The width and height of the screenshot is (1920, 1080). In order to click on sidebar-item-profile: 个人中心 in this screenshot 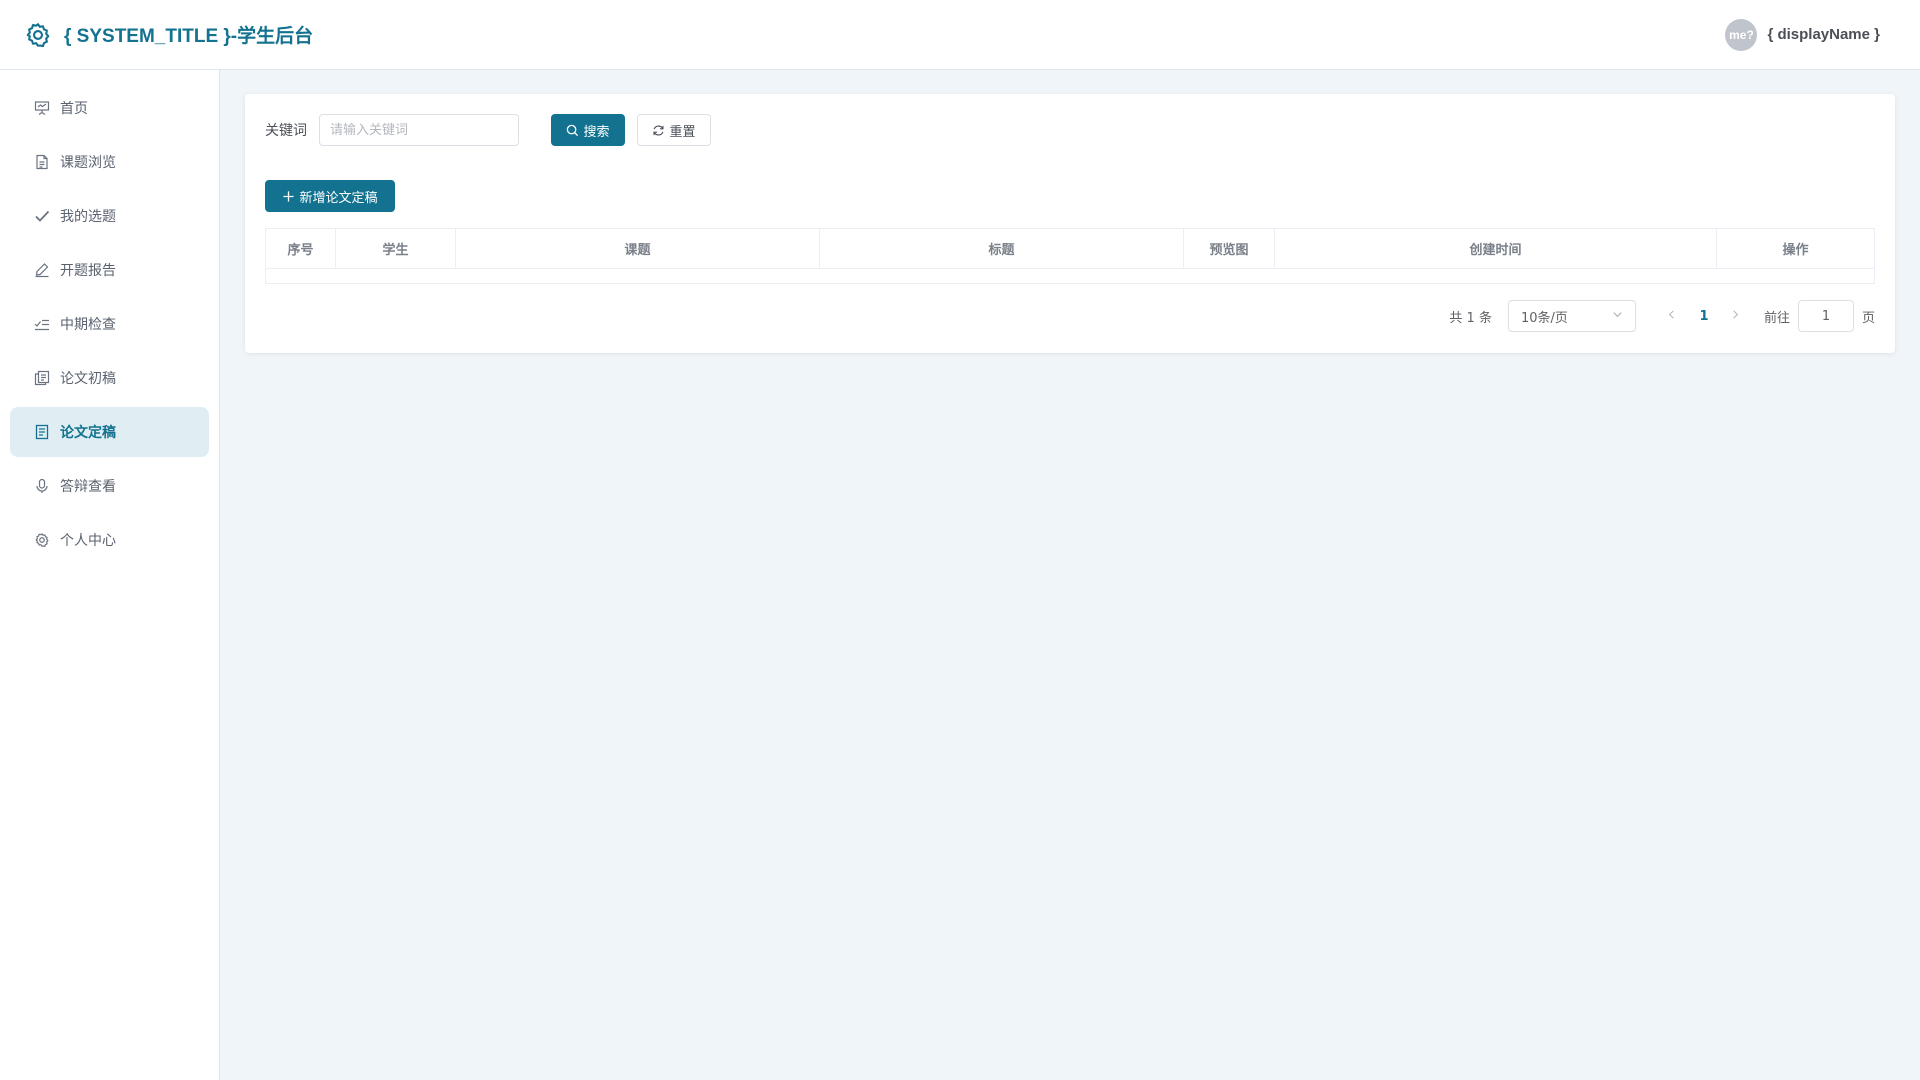, I will do `click(109, 540)`.